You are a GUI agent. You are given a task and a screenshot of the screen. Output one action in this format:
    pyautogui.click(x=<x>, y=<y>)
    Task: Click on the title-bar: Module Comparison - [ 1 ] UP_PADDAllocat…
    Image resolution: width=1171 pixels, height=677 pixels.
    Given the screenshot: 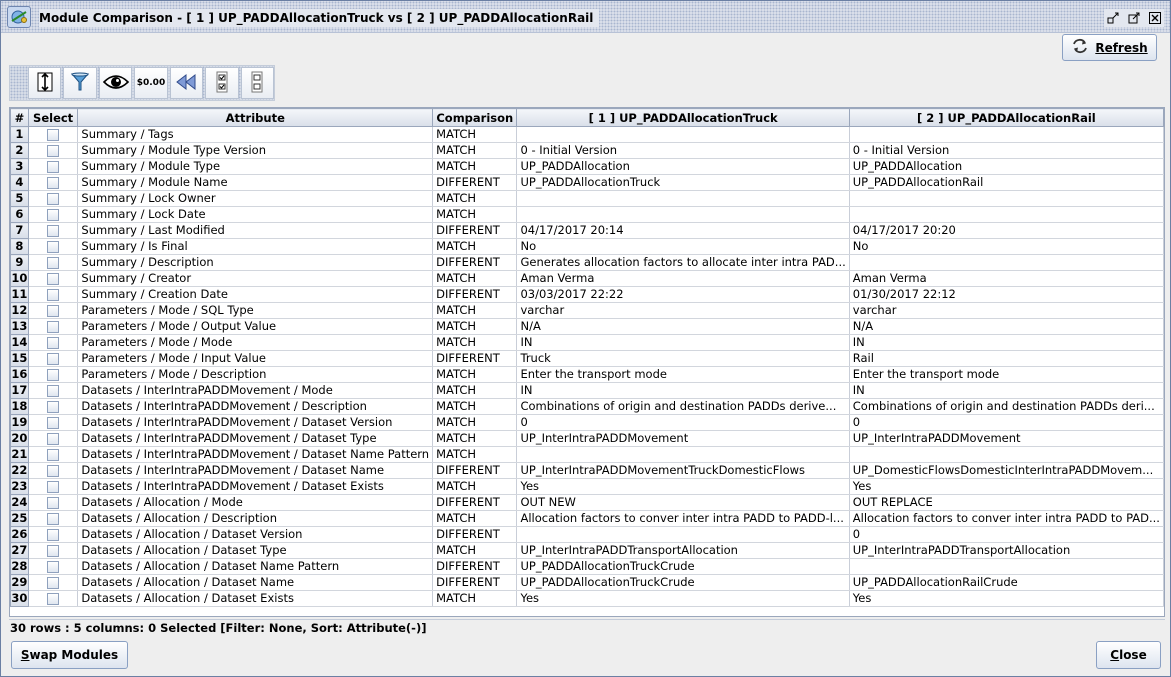 What is the action you would take?
    pyautogui.click(x=585, y=17)
    